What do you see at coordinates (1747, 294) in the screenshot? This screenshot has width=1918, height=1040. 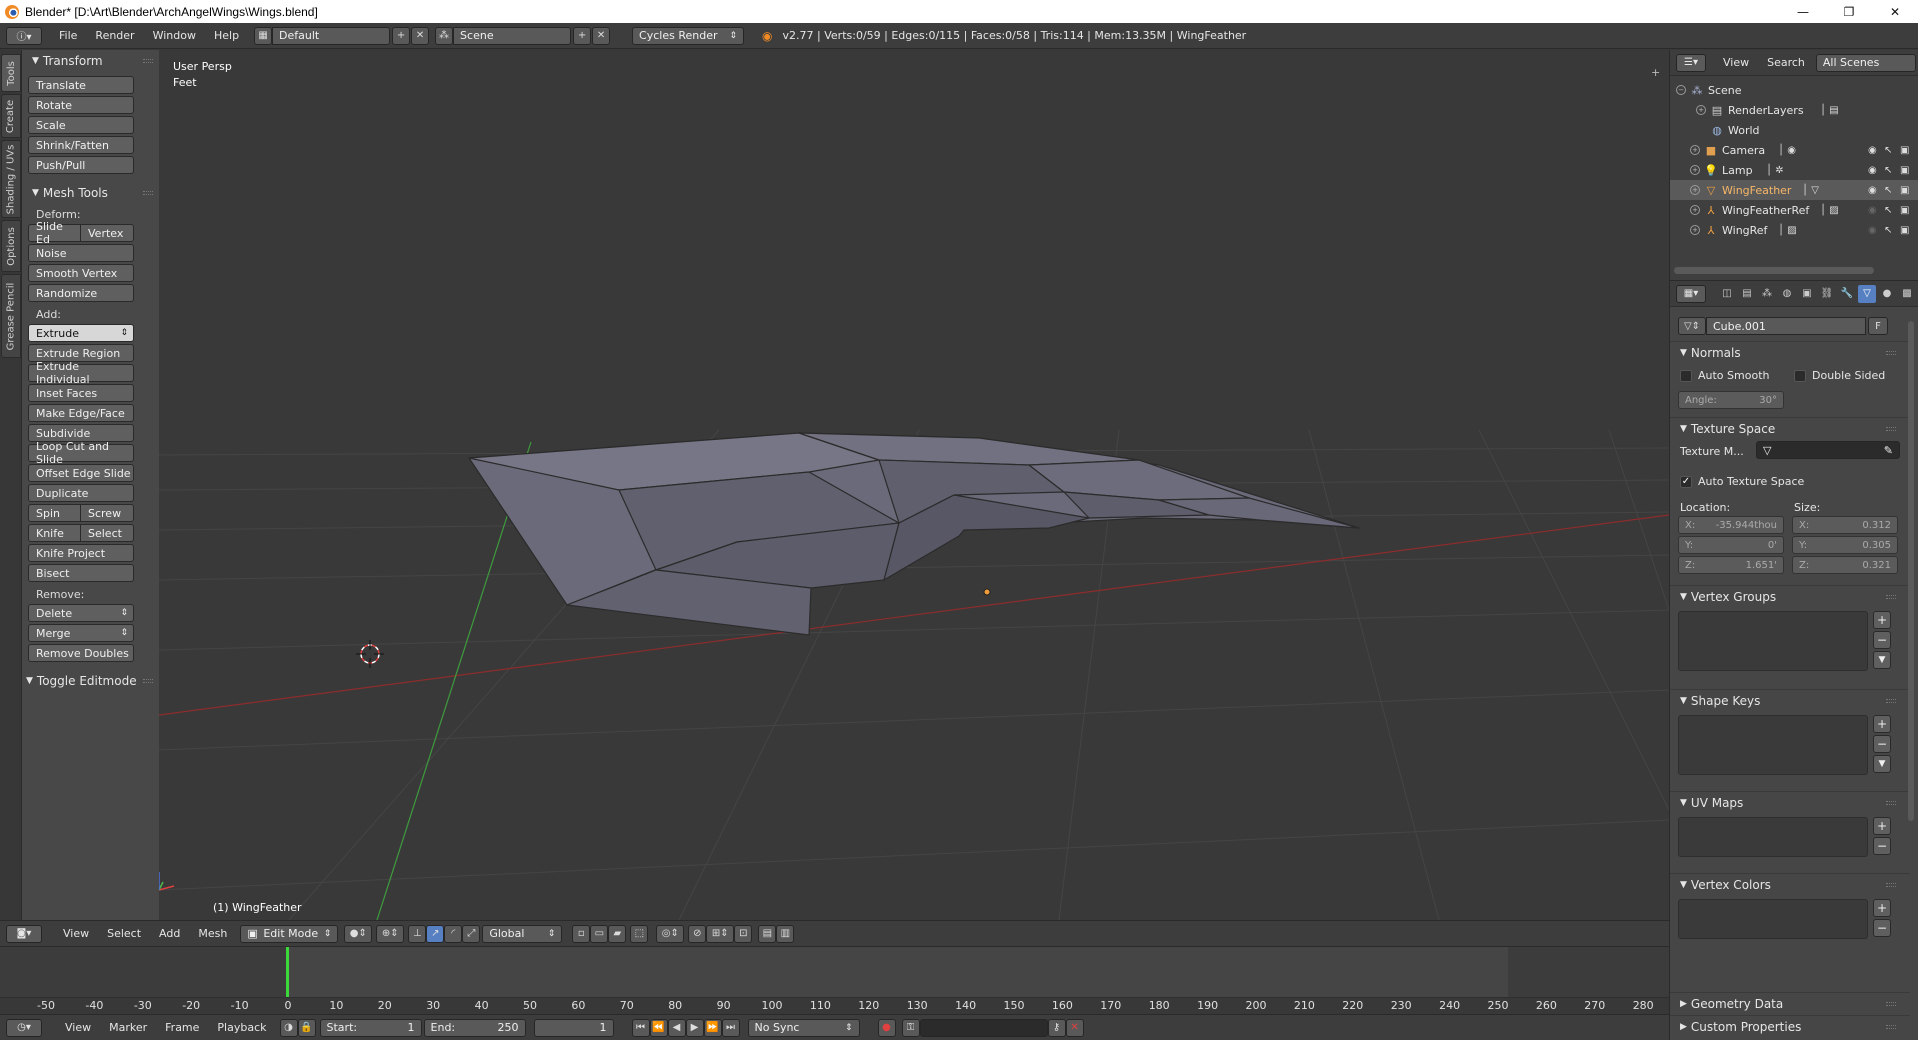 I see `render-layers-context-icon: ▤` at bounding box center [1747, 294].